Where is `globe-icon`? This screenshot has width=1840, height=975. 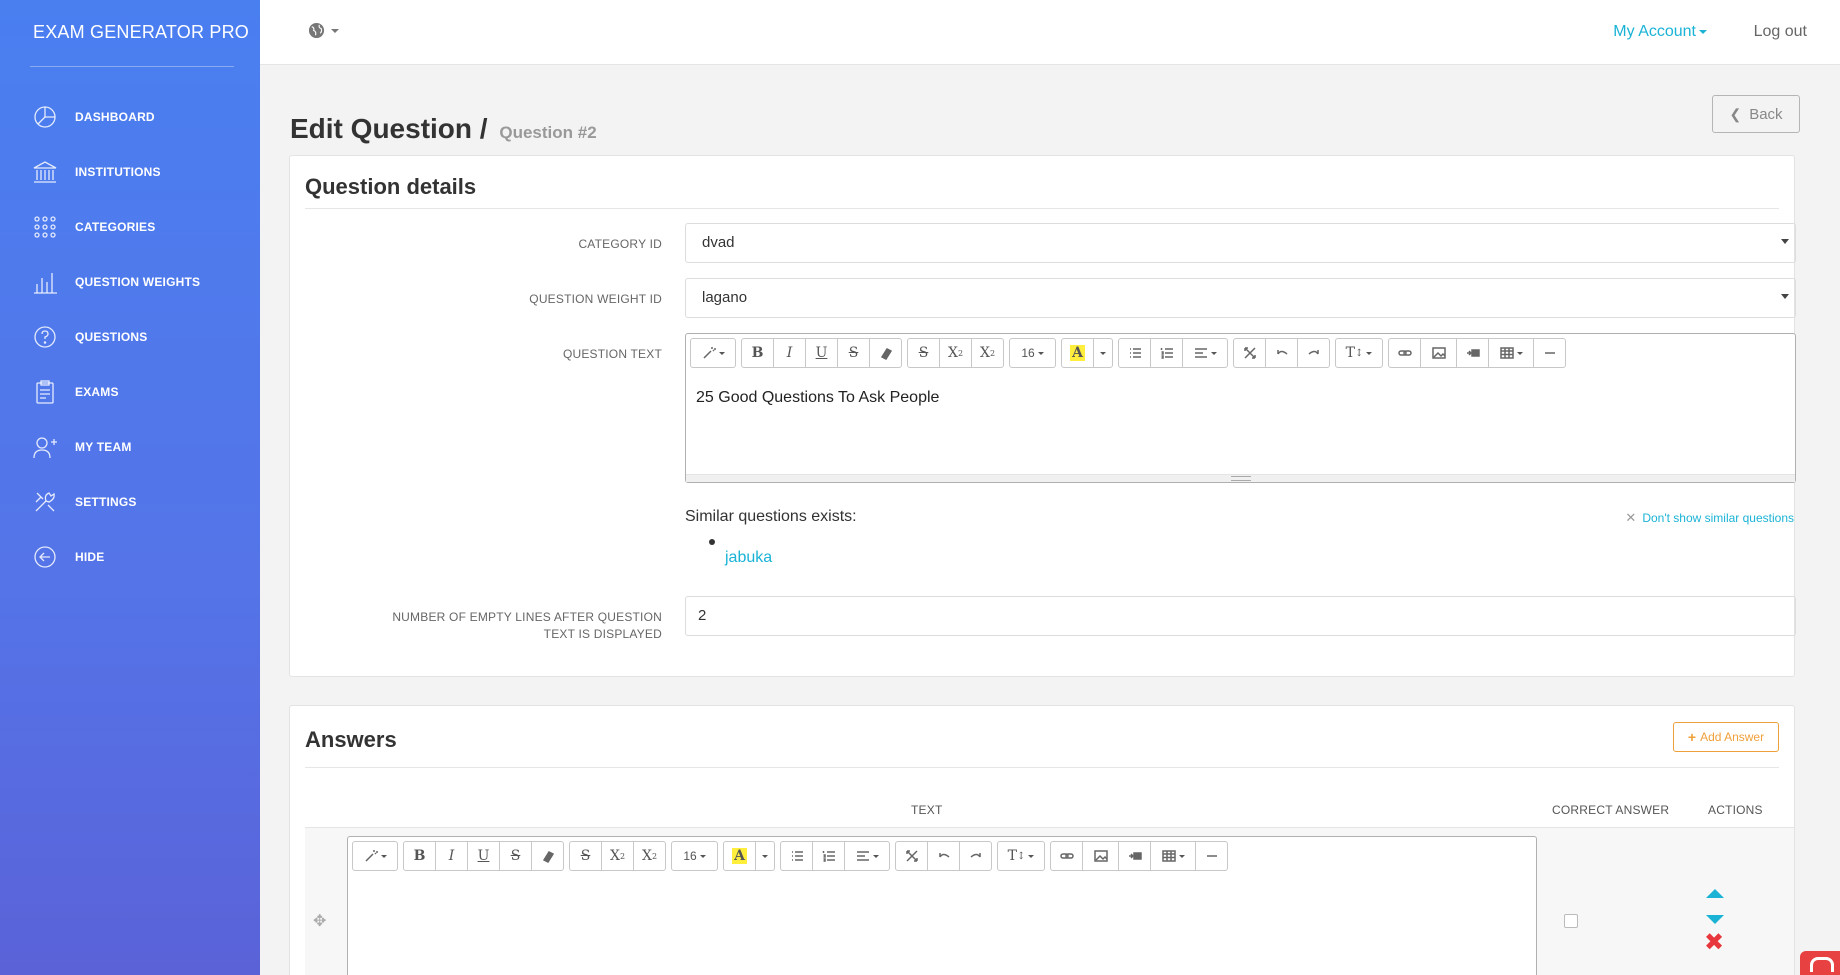 globe-icon is located at coordinates (316, 30).